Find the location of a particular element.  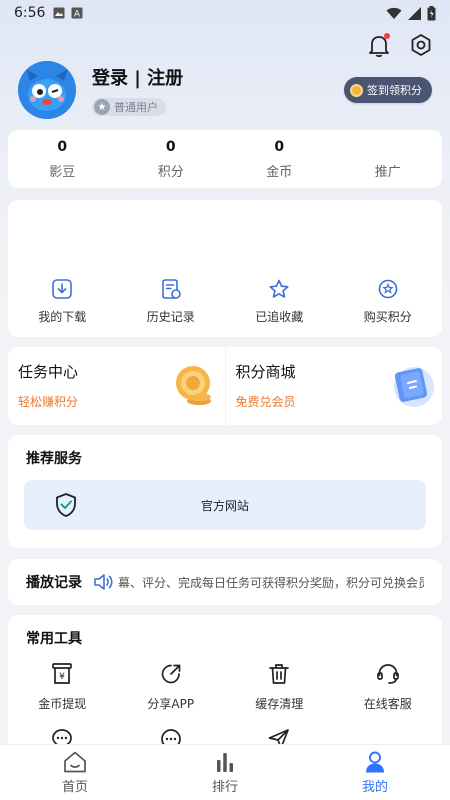

status-bar: 6:56 A is located at coordinates (225, 13).